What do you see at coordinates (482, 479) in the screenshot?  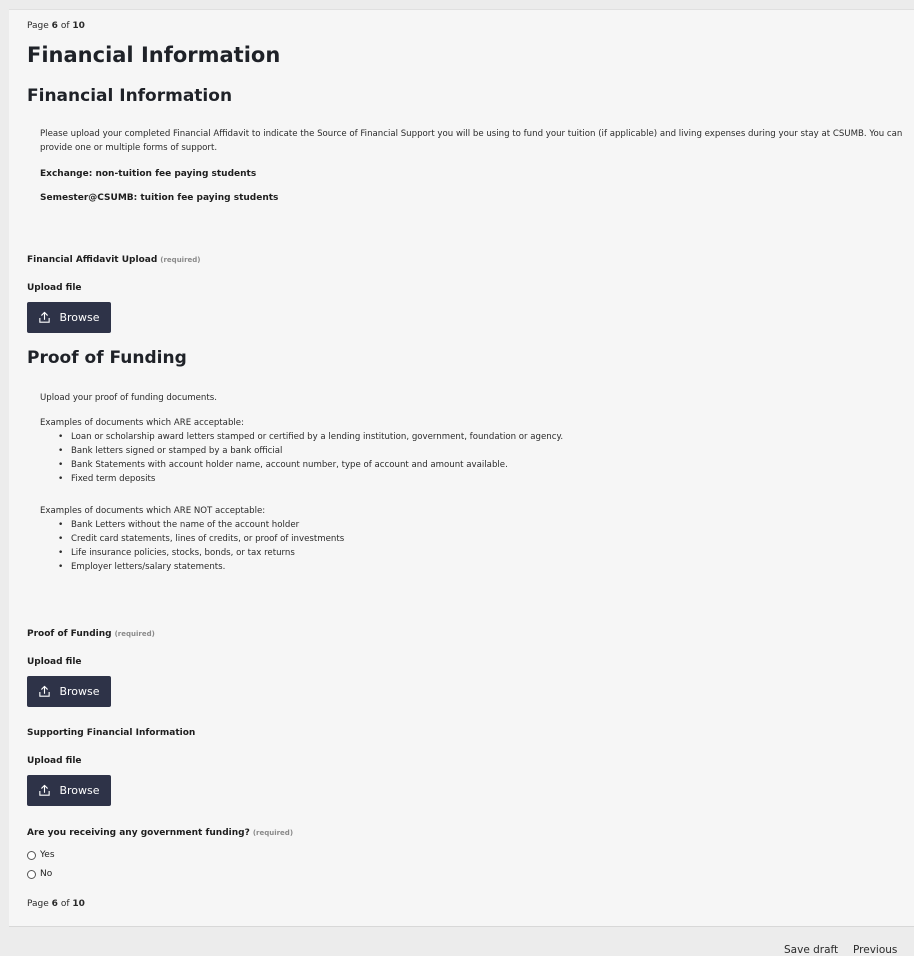 I see `list-item: Fixed term deposits` at bounding box center [482, 479].